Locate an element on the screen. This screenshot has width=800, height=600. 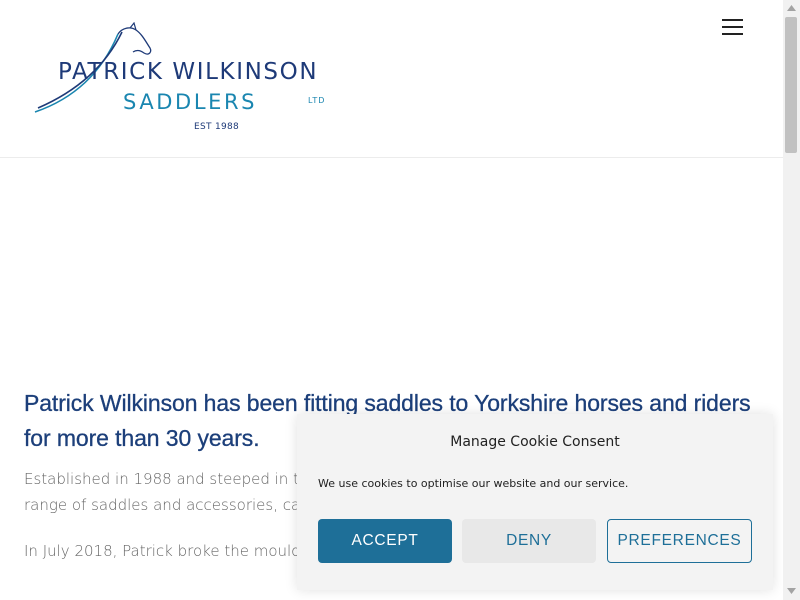
scroll-up-arrow-icon is located at coordinates (791, 8).